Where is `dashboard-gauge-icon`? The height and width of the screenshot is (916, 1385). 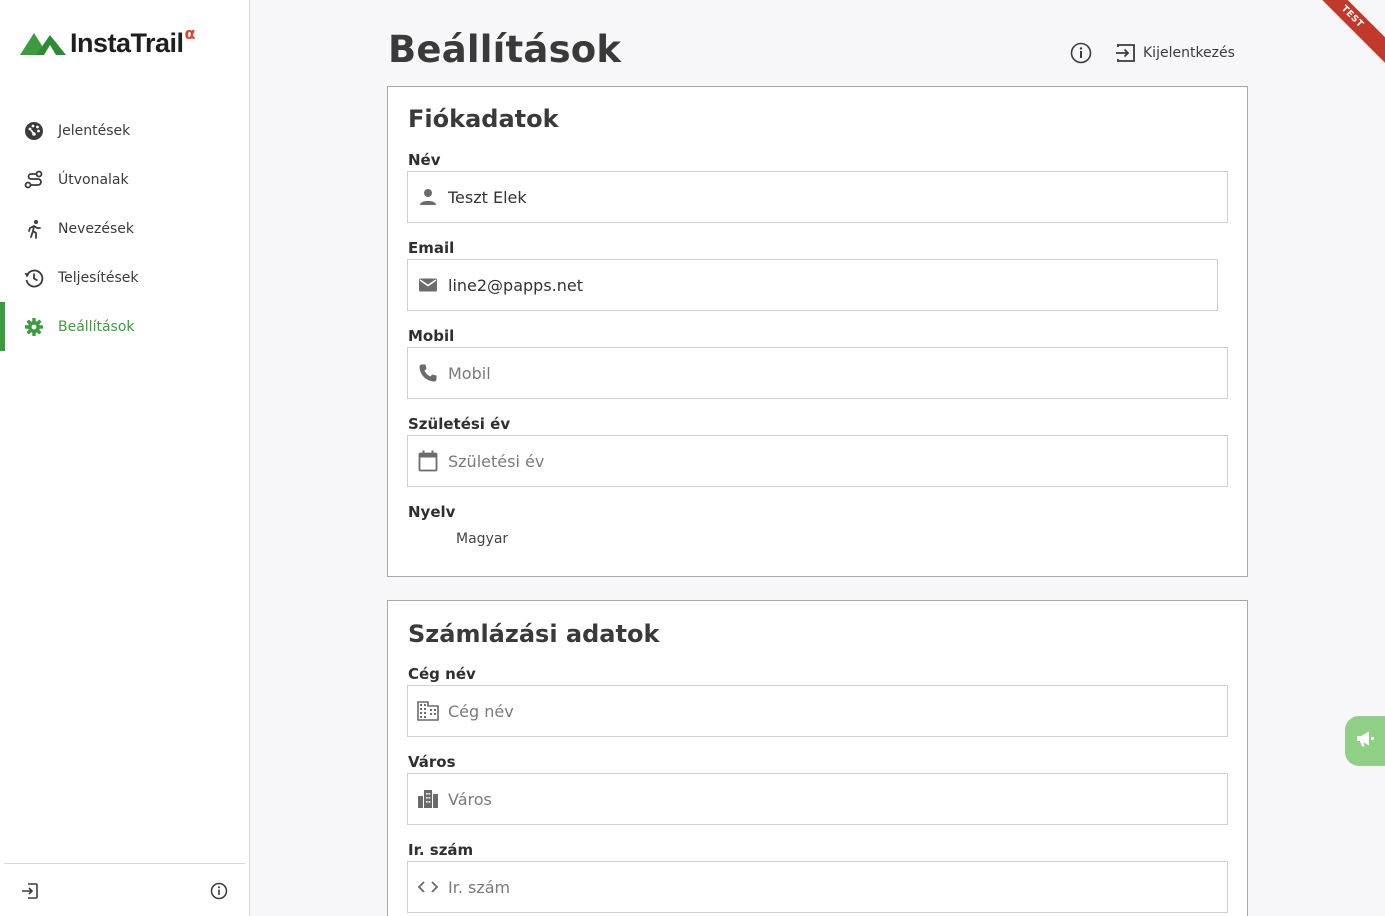 dashboard-gauge-icon is located at coordinates (34, 131).